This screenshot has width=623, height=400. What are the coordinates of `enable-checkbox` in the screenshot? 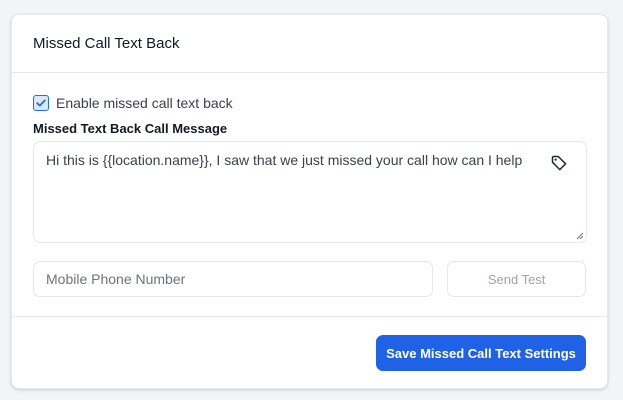 It's located at (41, 103).